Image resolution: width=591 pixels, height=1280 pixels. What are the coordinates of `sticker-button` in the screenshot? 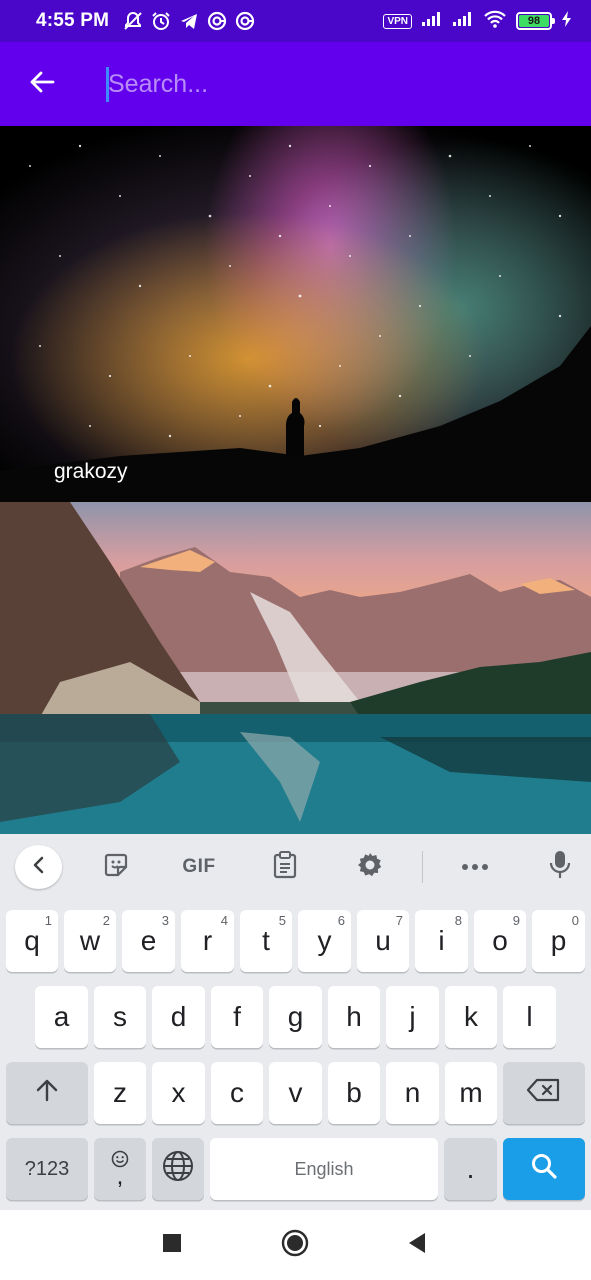 It's located at (116, 867).